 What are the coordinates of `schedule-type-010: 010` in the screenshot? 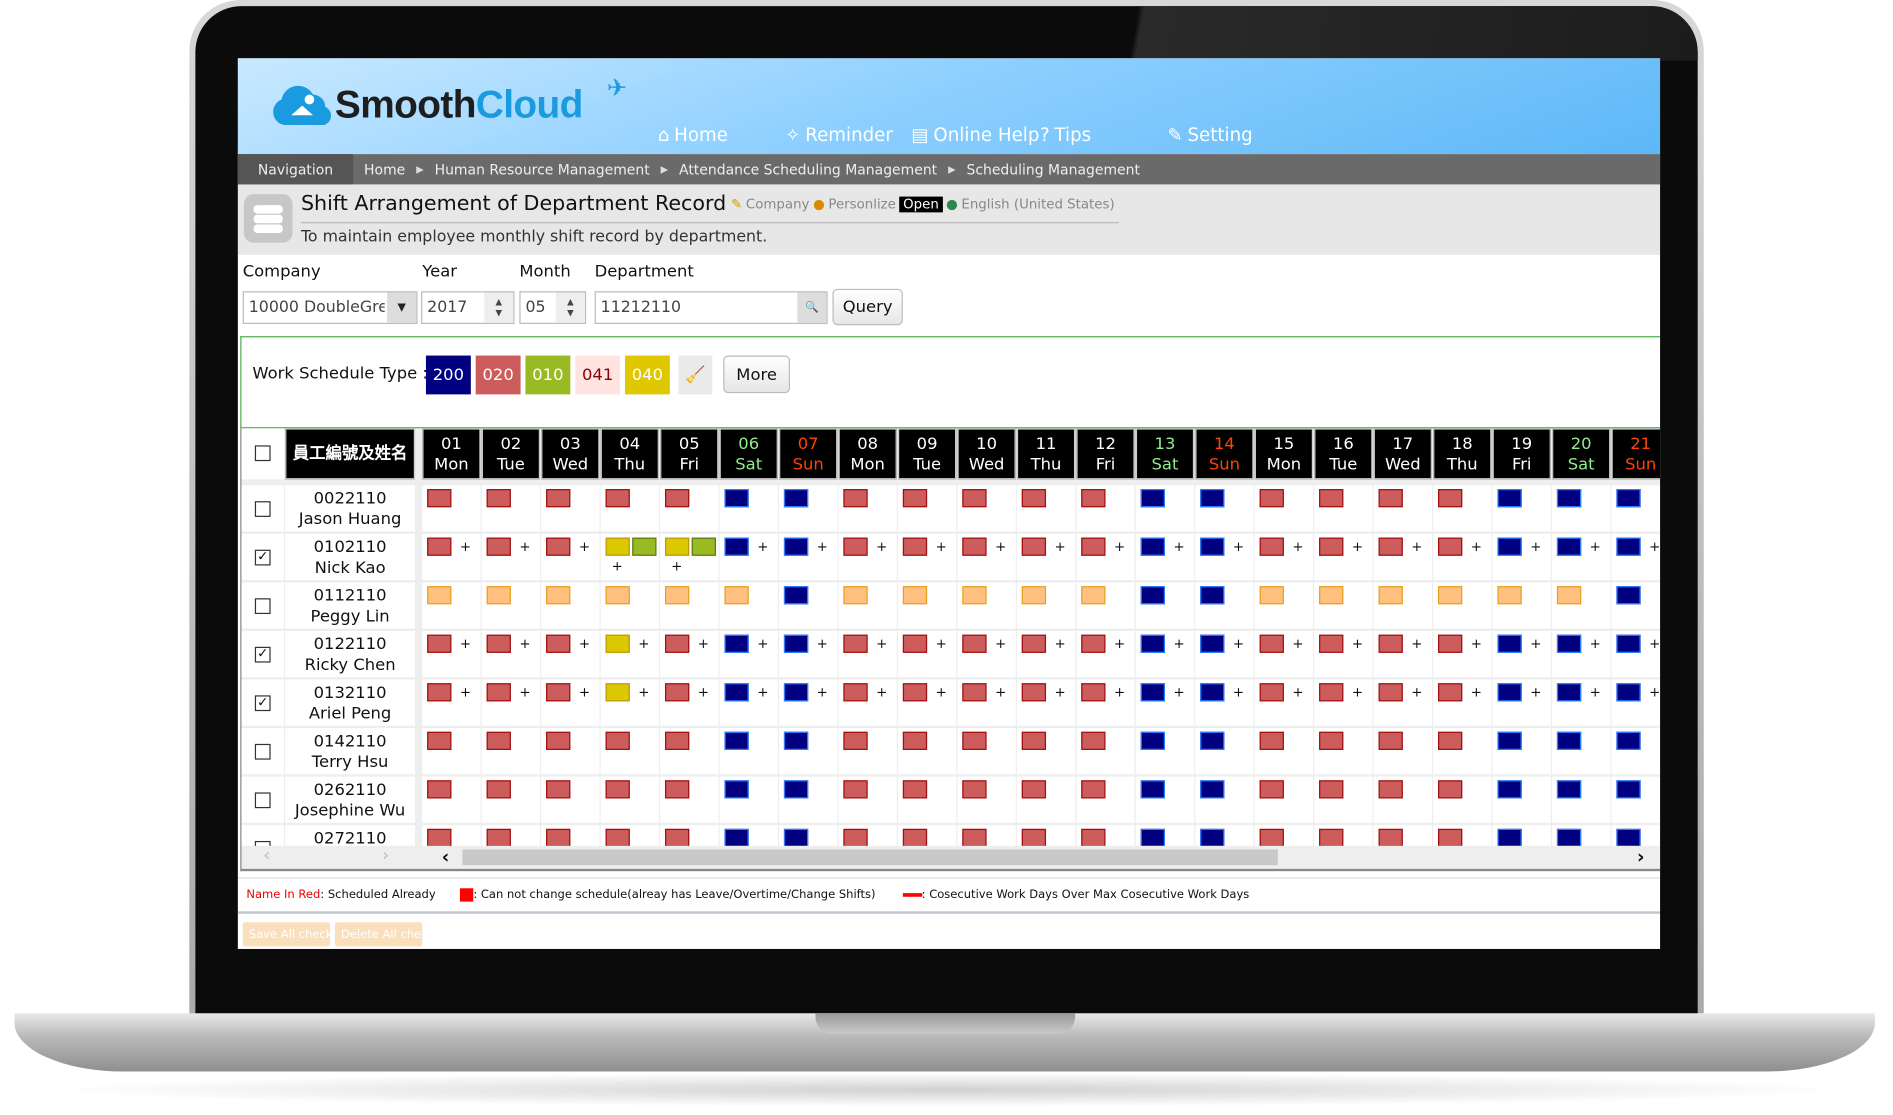 It's located at (548, 375).